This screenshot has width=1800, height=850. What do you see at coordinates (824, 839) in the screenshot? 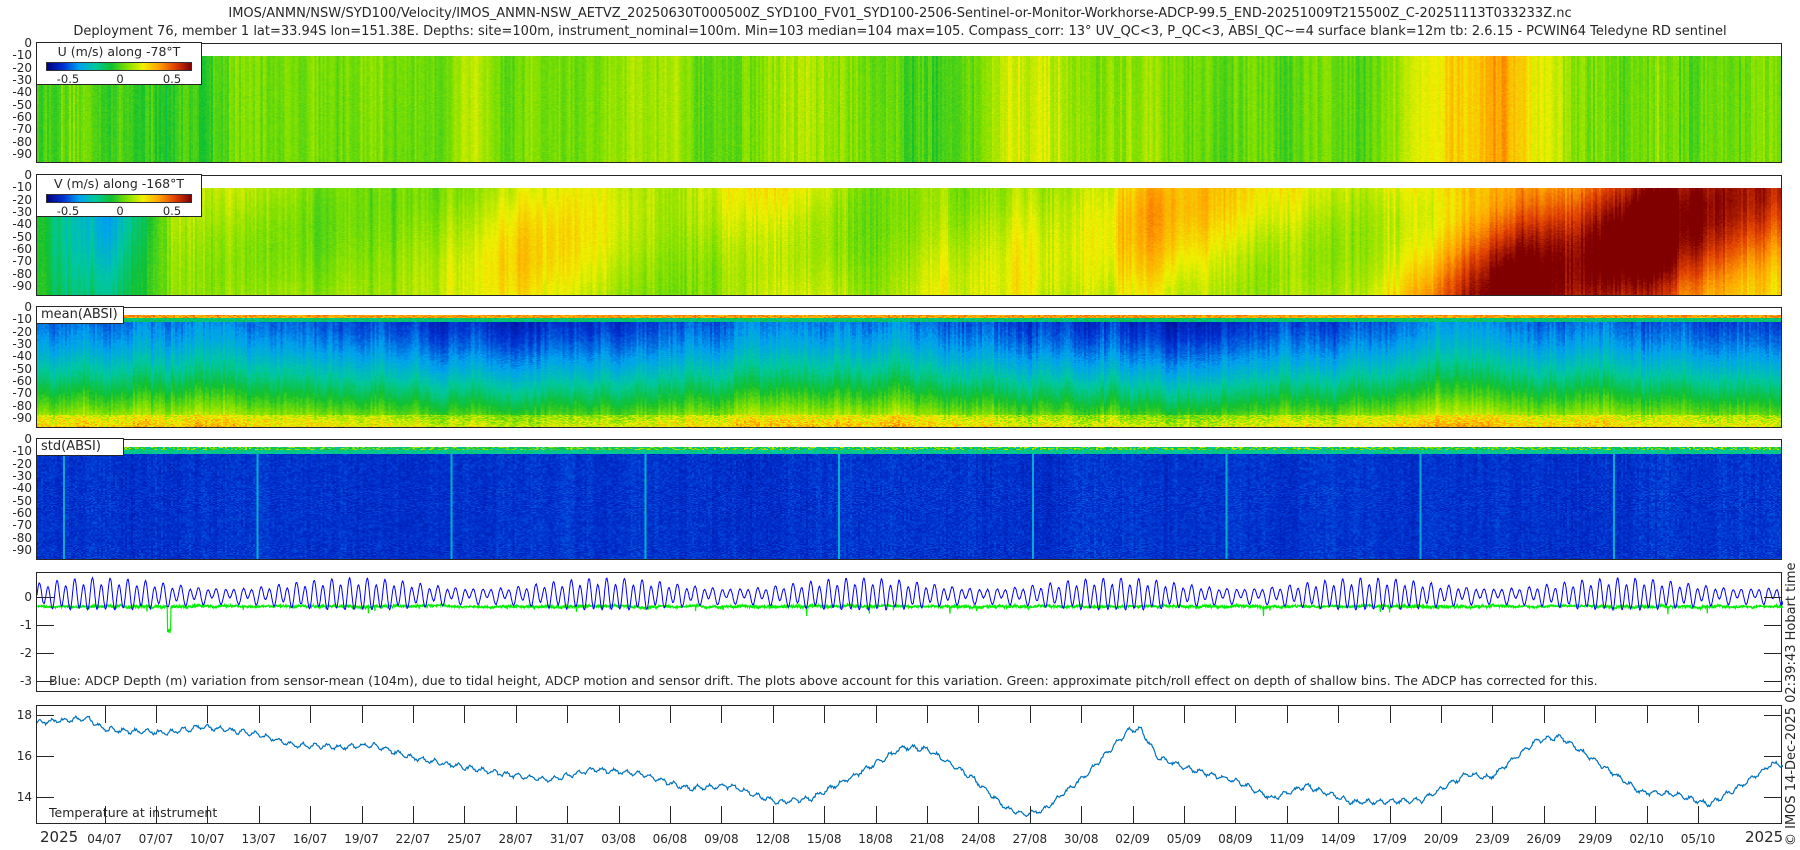
I see `date-tick-label: 15/08` at bounding box center [824, 839].